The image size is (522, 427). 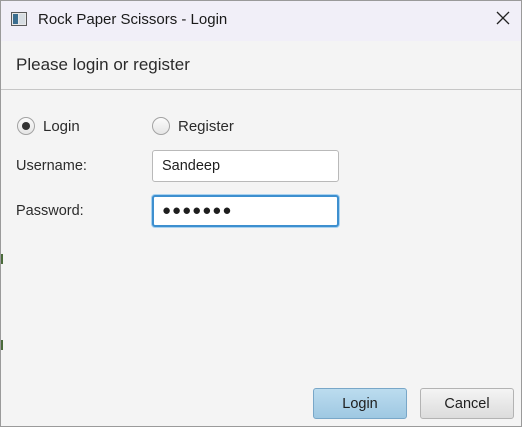 I want to click on radio-checked-icon, so click(x=26, y=126).